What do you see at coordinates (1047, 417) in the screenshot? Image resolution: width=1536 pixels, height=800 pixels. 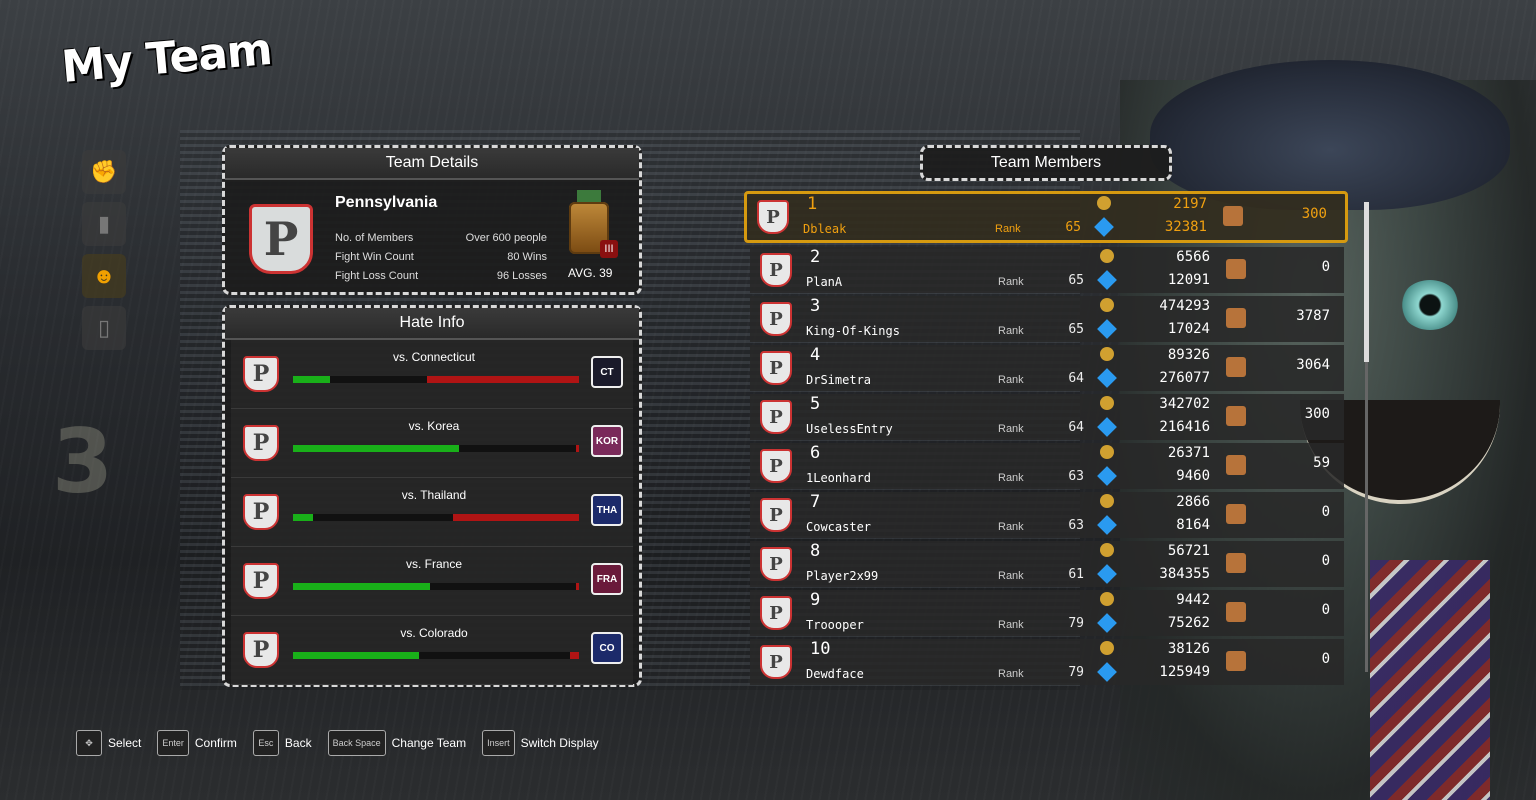 I see `member-row: P 5 UselessEntry Rank 64 342702 216416 300` at bounding box center [1047, 417].